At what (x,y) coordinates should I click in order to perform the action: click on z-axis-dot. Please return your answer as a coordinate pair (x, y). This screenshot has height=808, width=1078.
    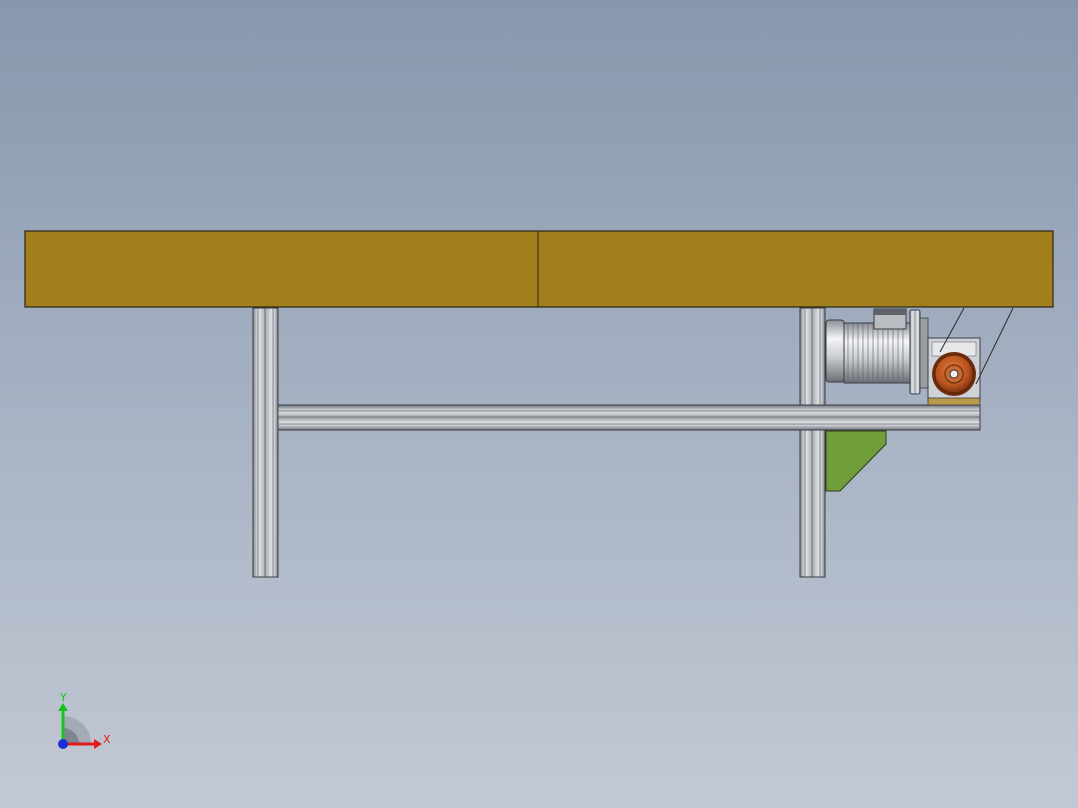
    Looking at the image, I should click on (63, 744).